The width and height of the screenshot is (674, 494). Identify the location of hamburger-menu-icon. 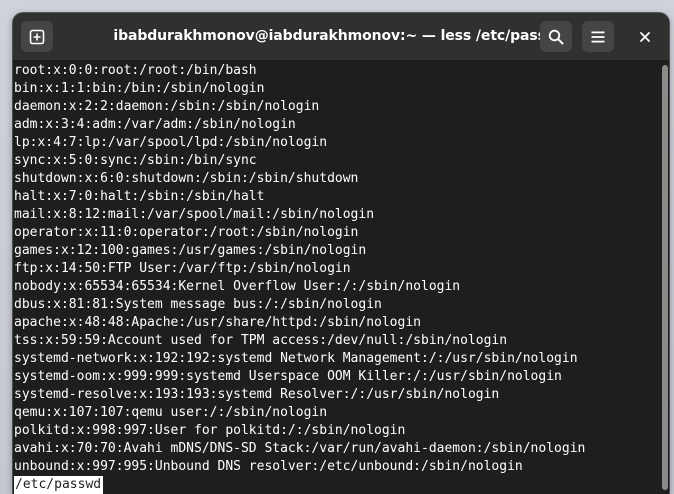
(598, 36).